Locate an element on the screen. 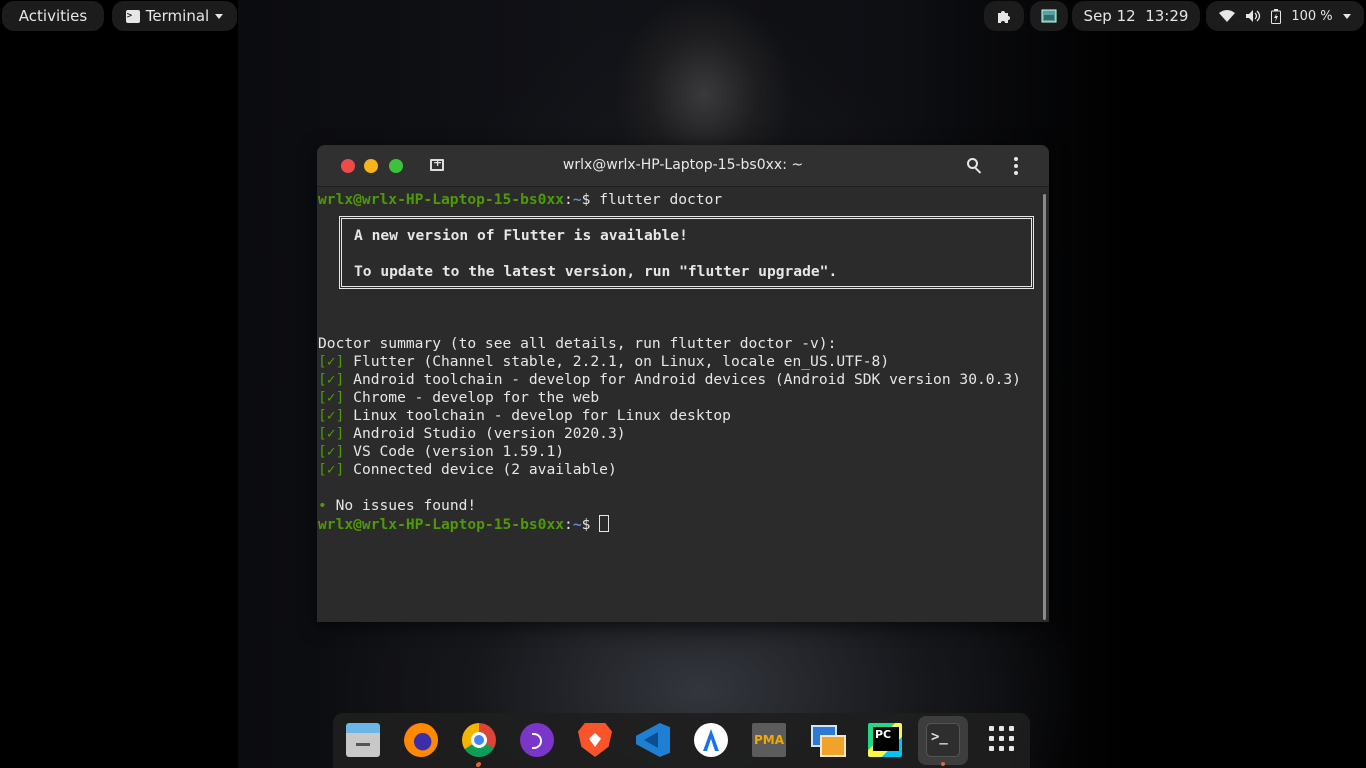 This screenshot has height=768, width=1366. check-line: [✓] Android Studio (version 2020.3) is located at coordinates (472, 434).